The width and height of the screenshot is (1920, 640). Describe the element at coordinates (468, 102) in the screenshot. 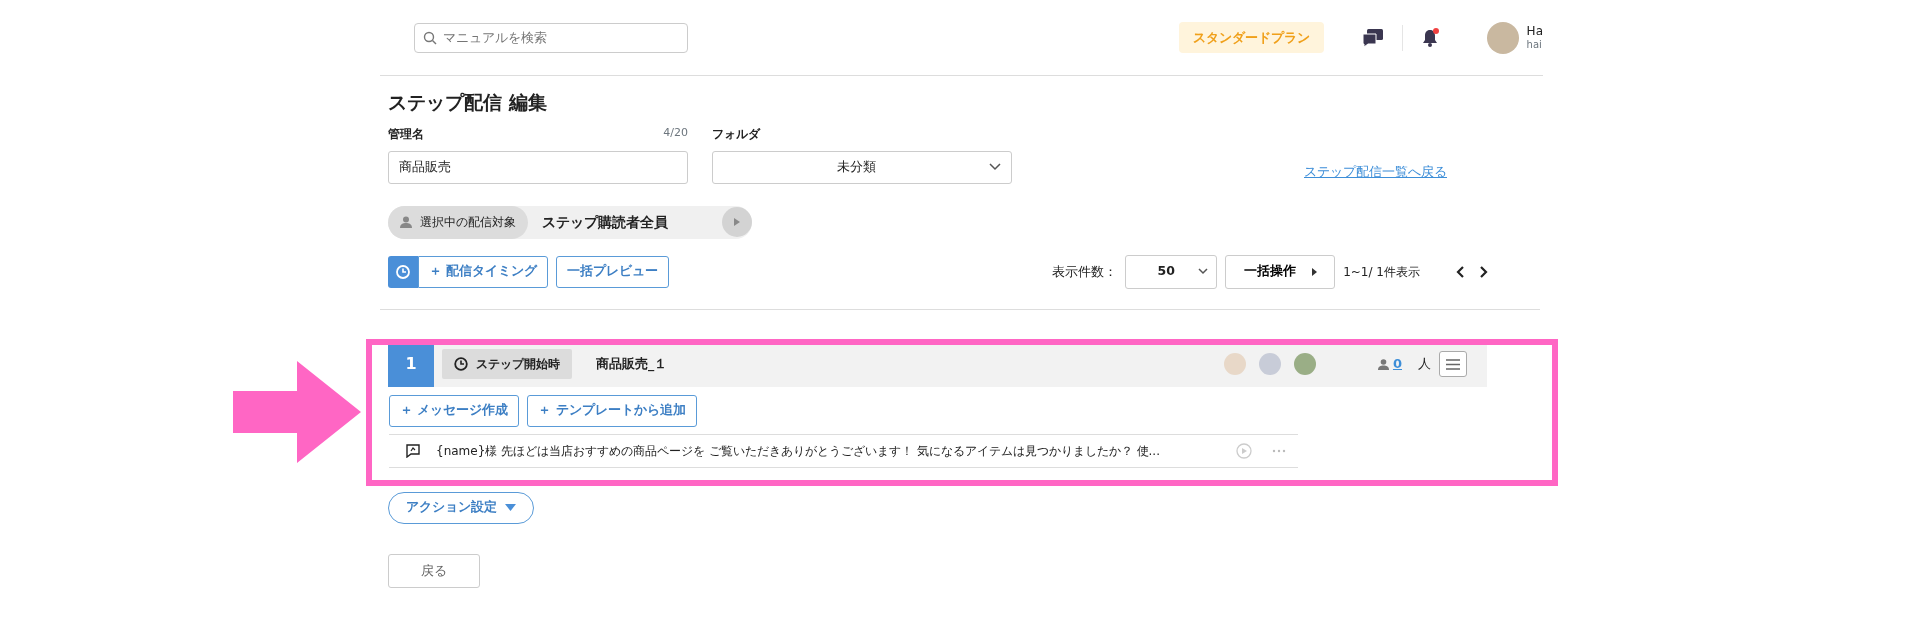

I see `page-title: ステップ配信 編集` at that location.